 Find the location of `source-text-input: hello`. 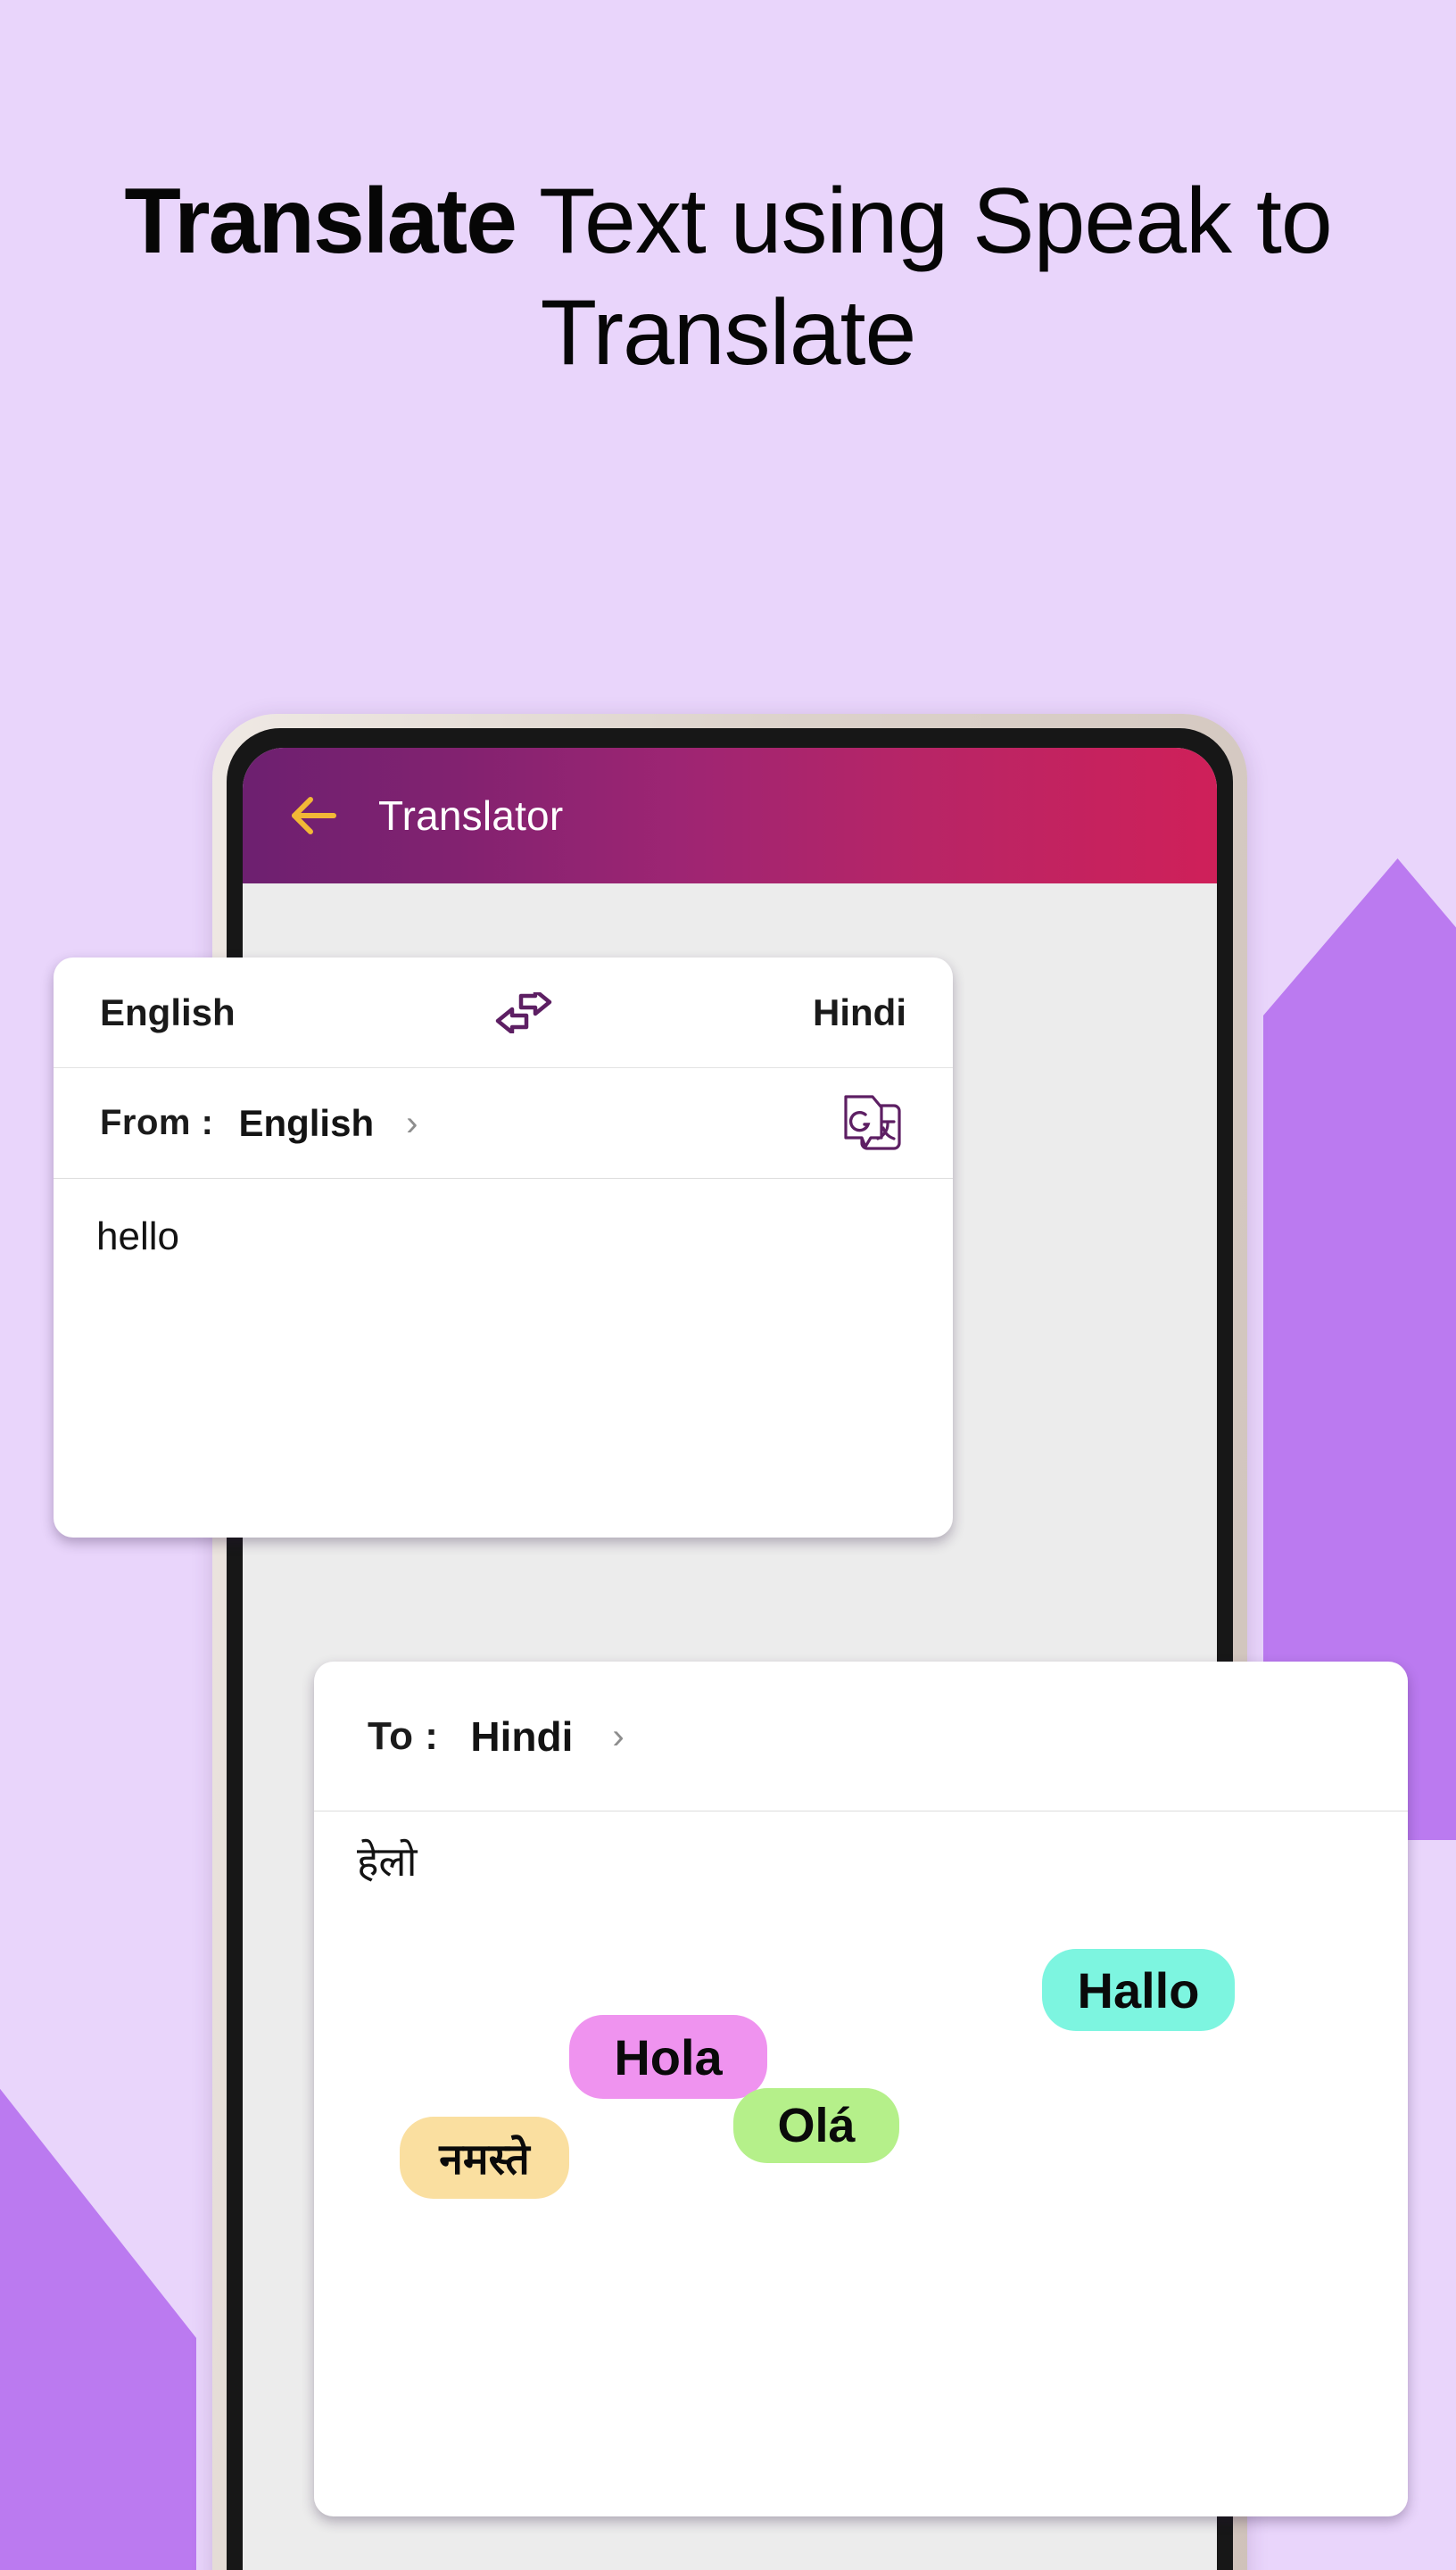

source-text-input: hello is located at coordinates (503, 1237).